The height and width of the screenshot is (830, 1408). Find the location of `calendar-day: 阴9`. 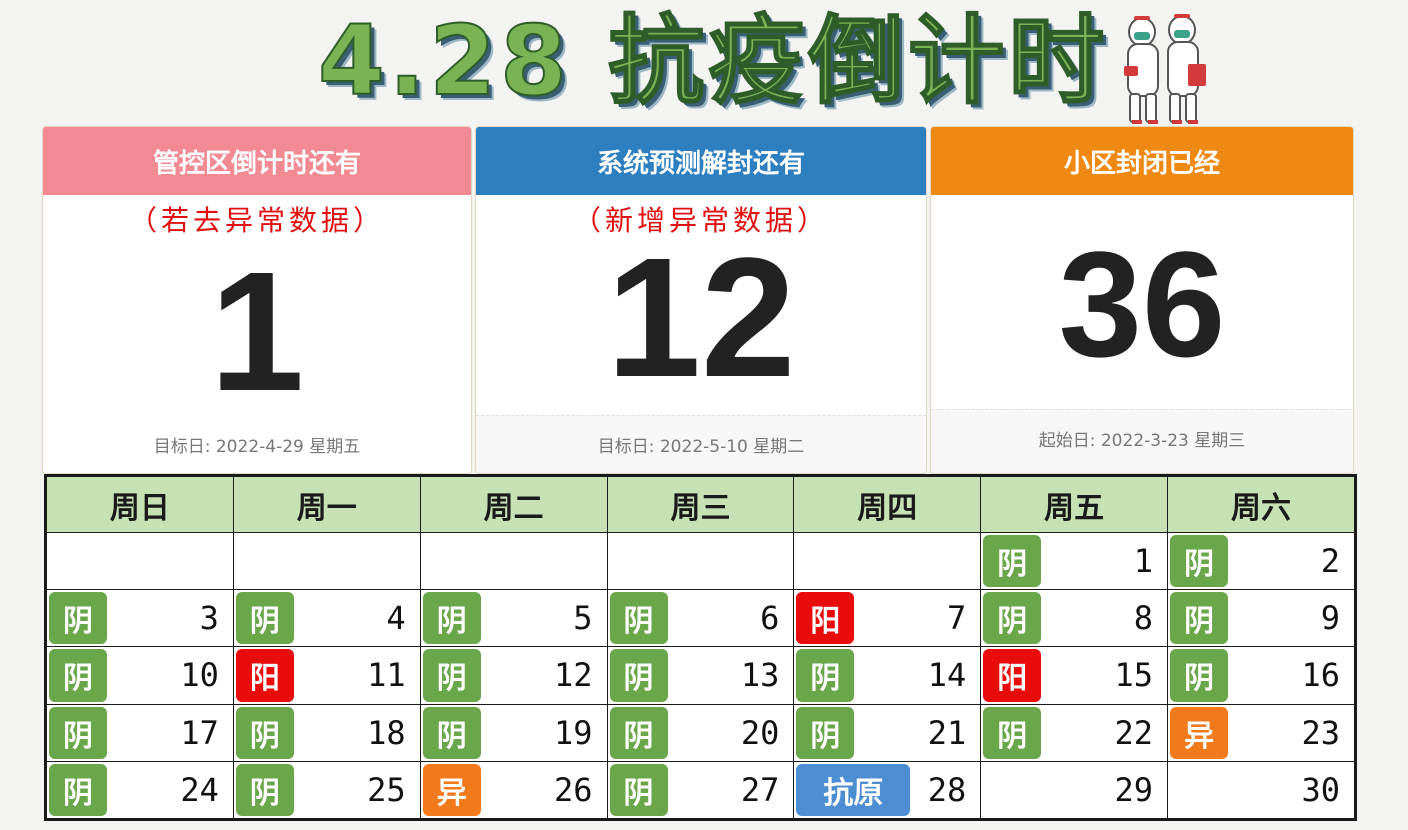

calendar-day: 阴9 is located at coordinates (1261, 618).